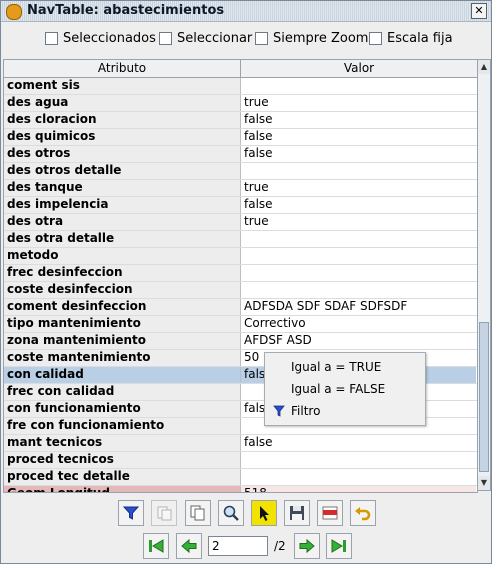 The image size is (492, 564). Describe the element at coordinates (122, 273) in the screenshot. I see `attribute-cell: frec desinfeccion` at that location.